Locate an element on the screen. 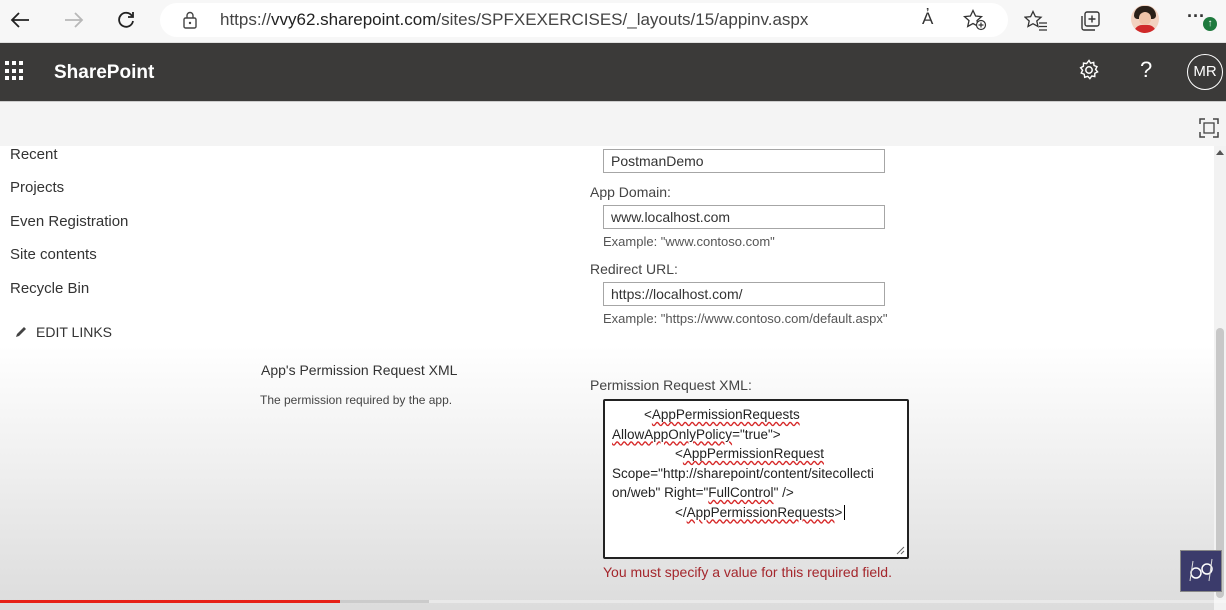  xml-text: on/web" Right=" is located at coordinates (660, 492).